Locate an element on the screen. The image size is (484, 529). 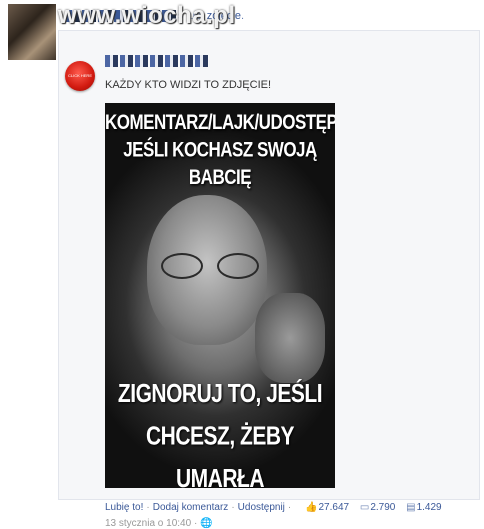
liker-avatar is located at coordinates (32, 32).